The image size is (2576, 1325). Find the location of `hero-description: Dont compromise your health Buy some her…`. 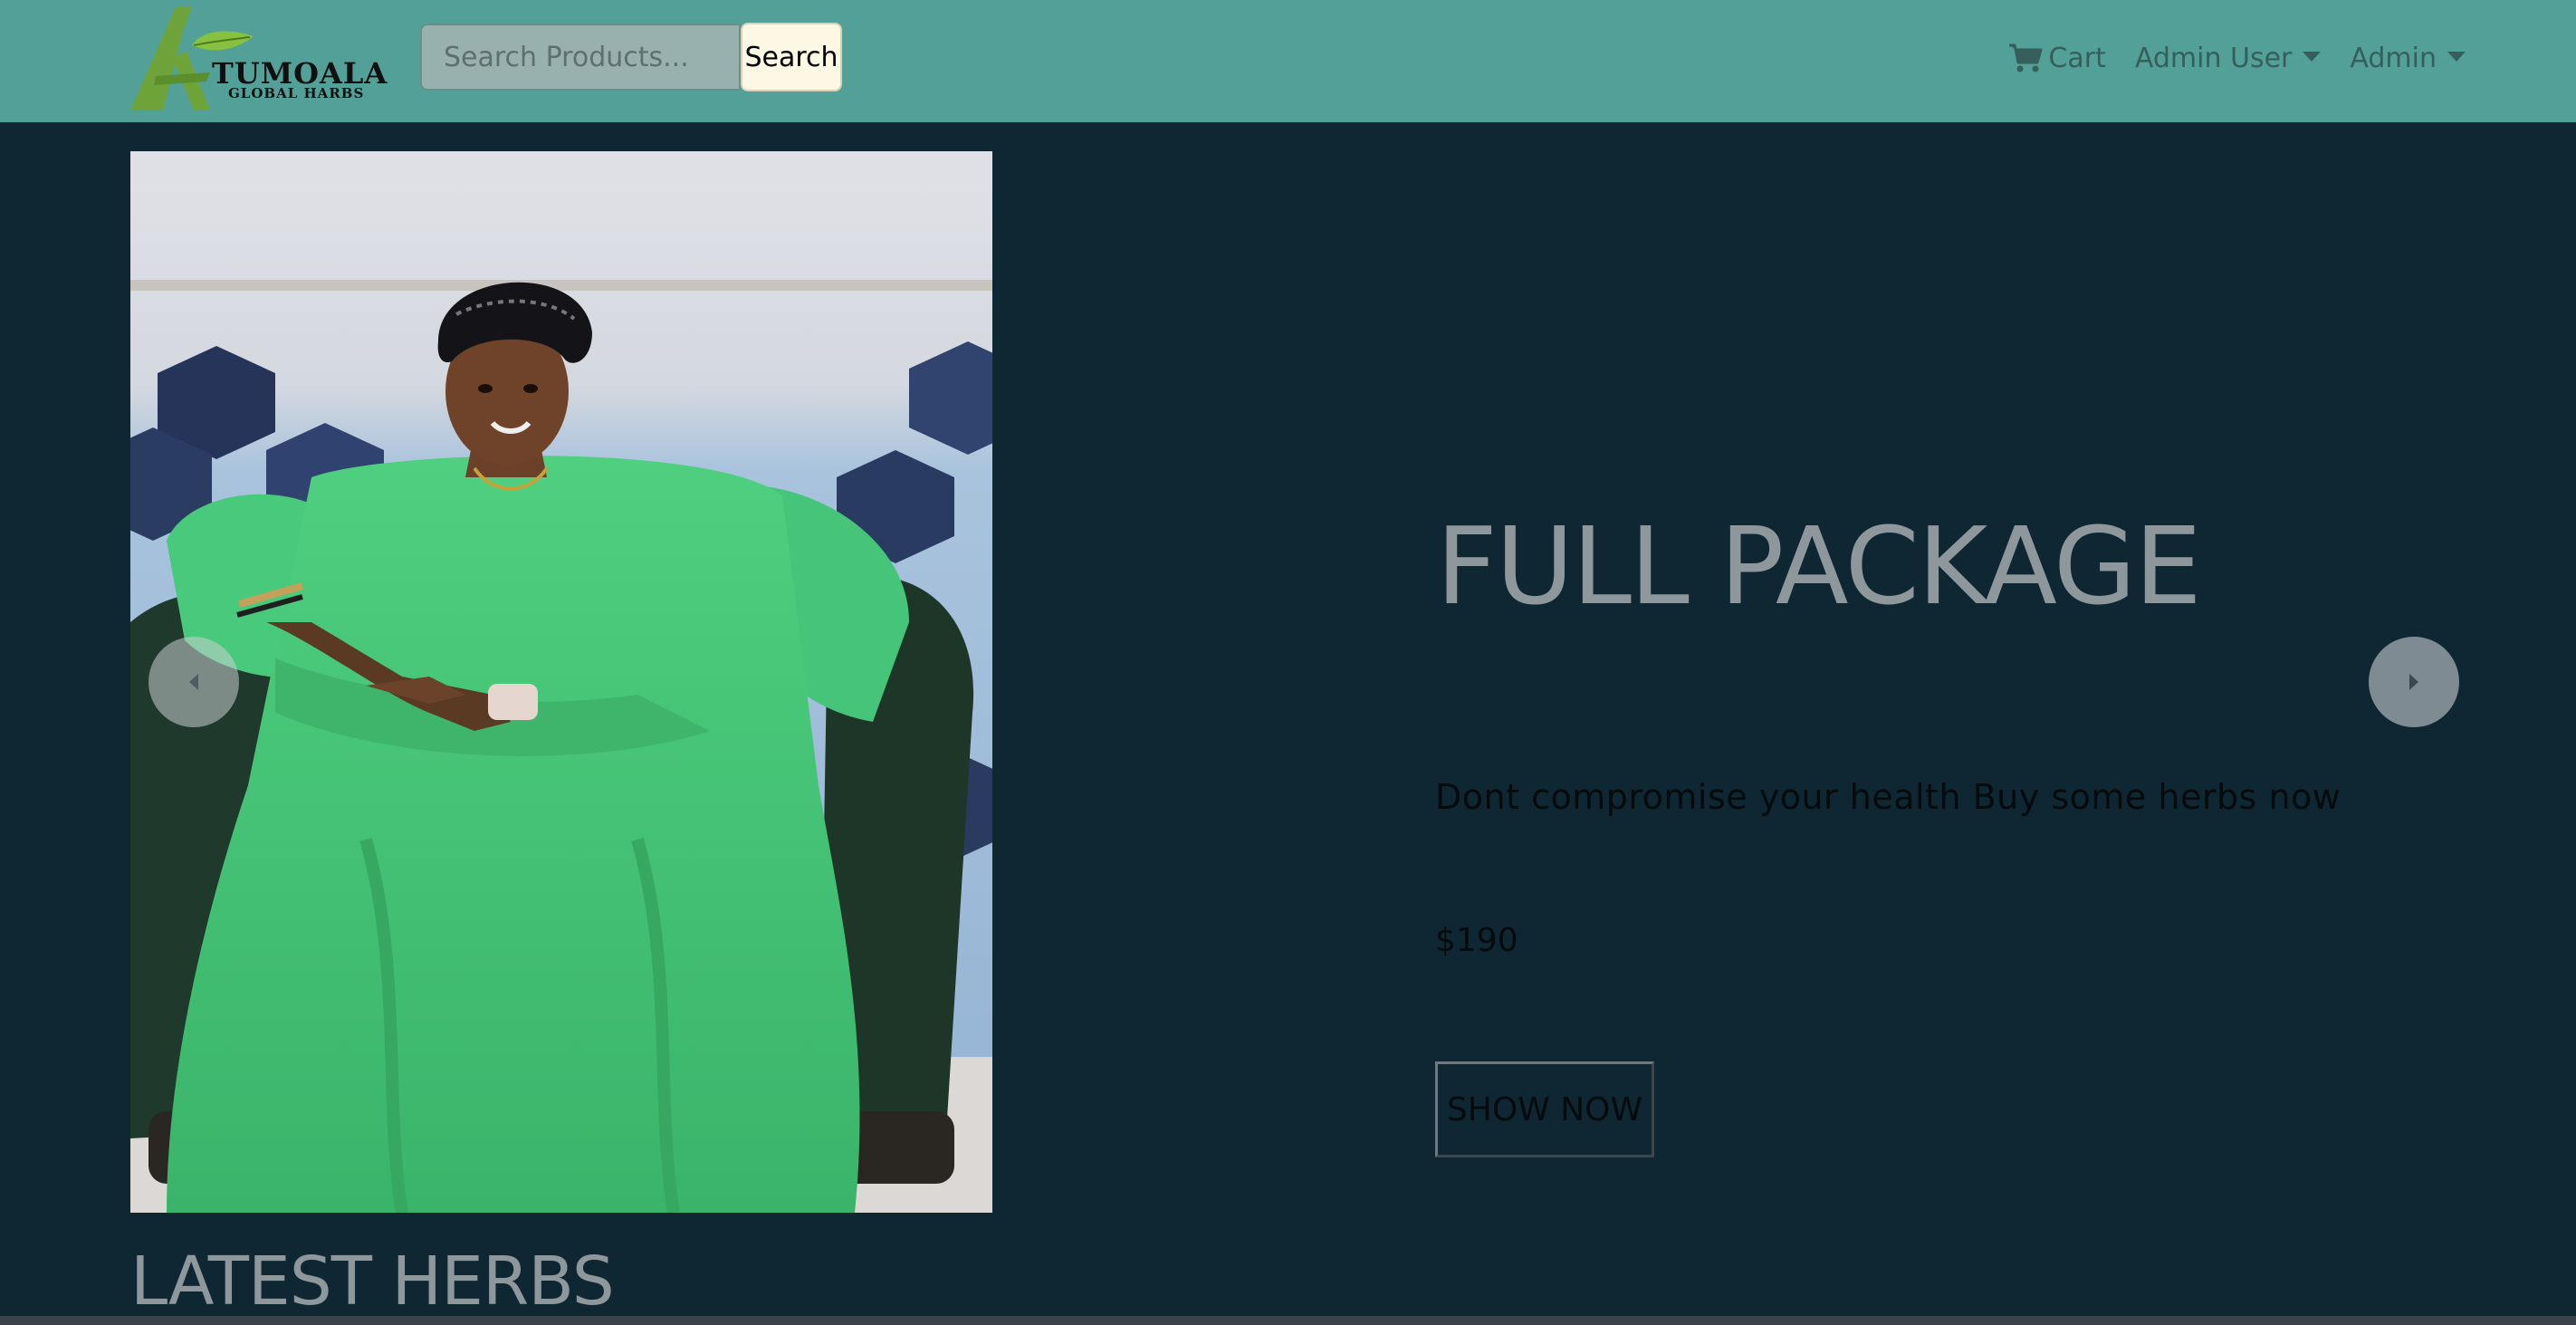

hero-description: Dont compromise your health Buy some her… is located at coordinates (1888, 797).